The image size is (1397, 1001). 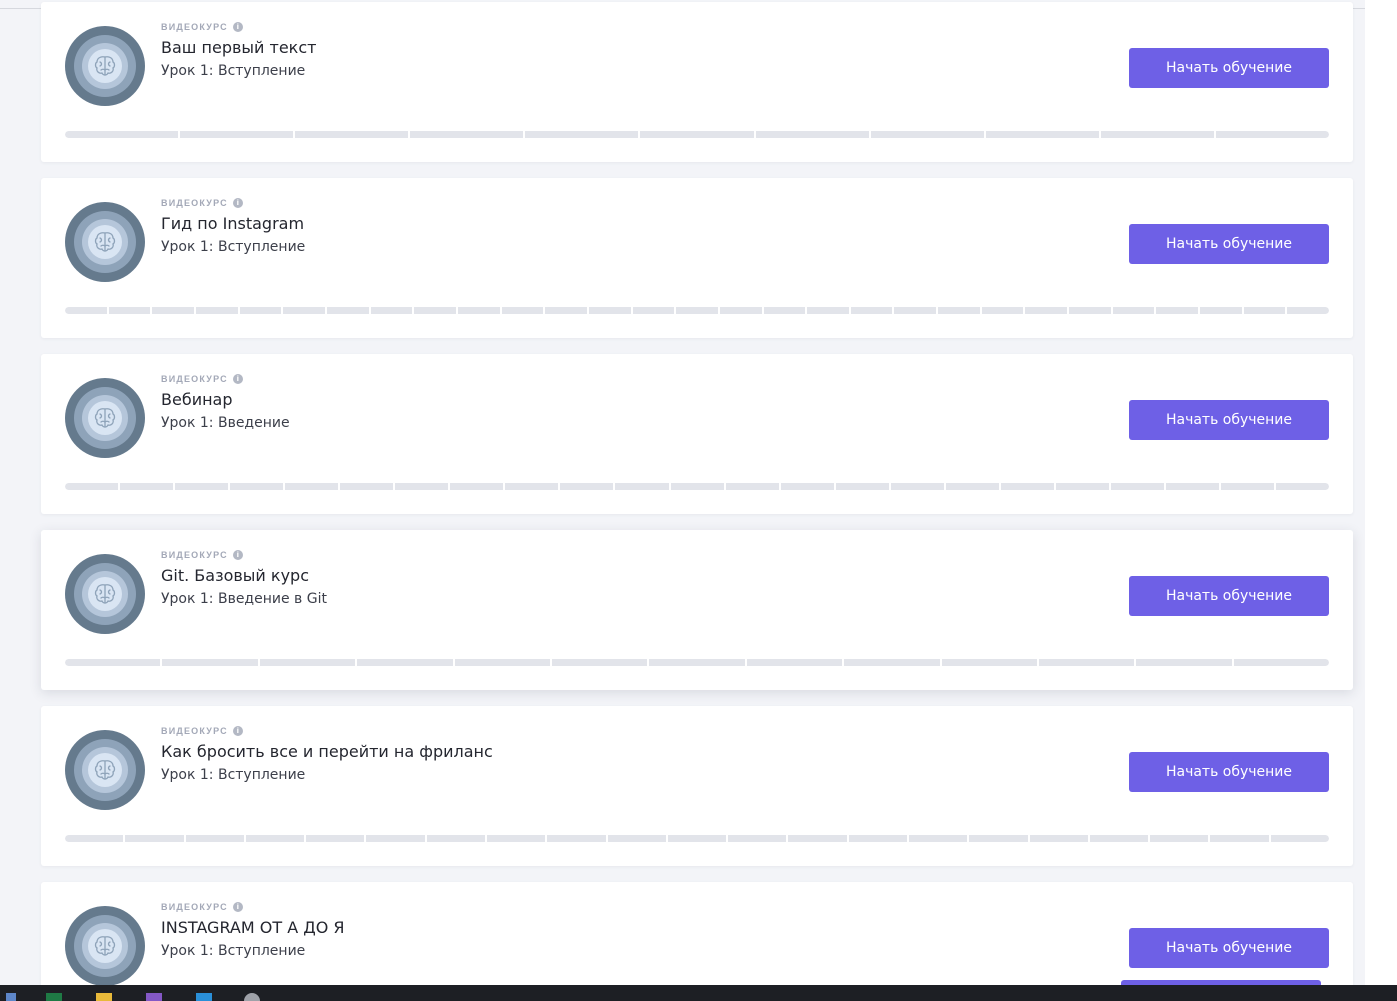 What do you see at coordinates (54, 997) in the screenshot?
I see `excel-icon` at bounding box center [54, 997].